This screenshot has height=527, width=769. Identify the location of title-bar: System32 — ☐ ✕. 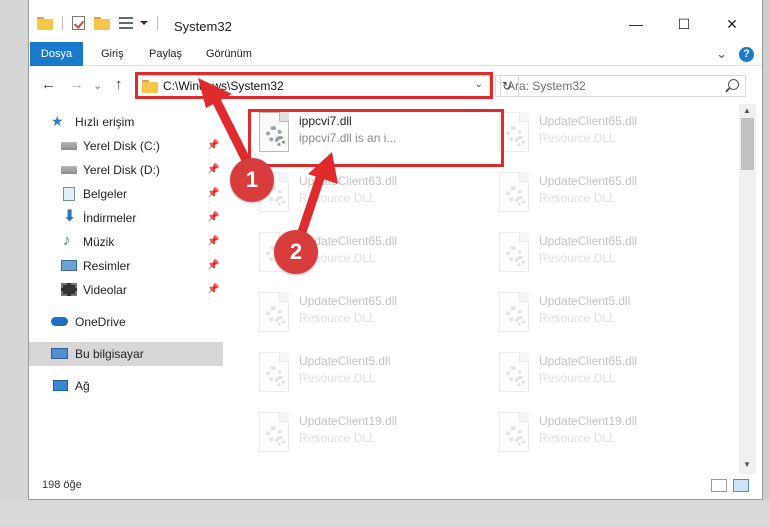
(395, 20).